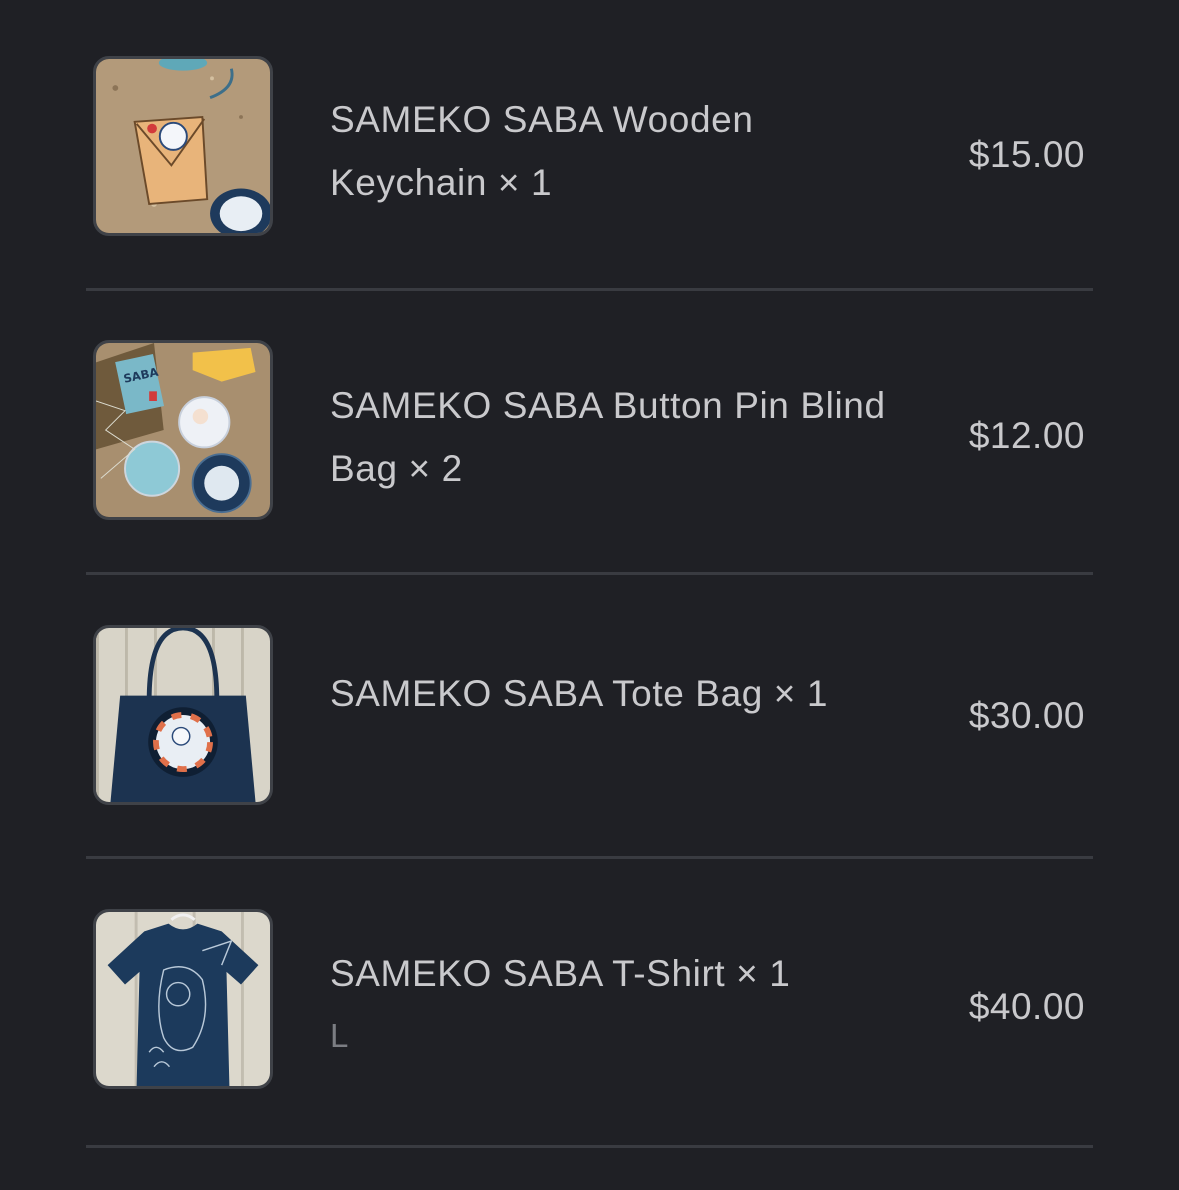 The width and height of the screenshot is (1179, 1190). What do you see at coordinates (608, 437) in the screenshot?
I see `item-name: SAMEKO SABA Button Pin Blind Bag × 2` at bounding box center [608, 437].